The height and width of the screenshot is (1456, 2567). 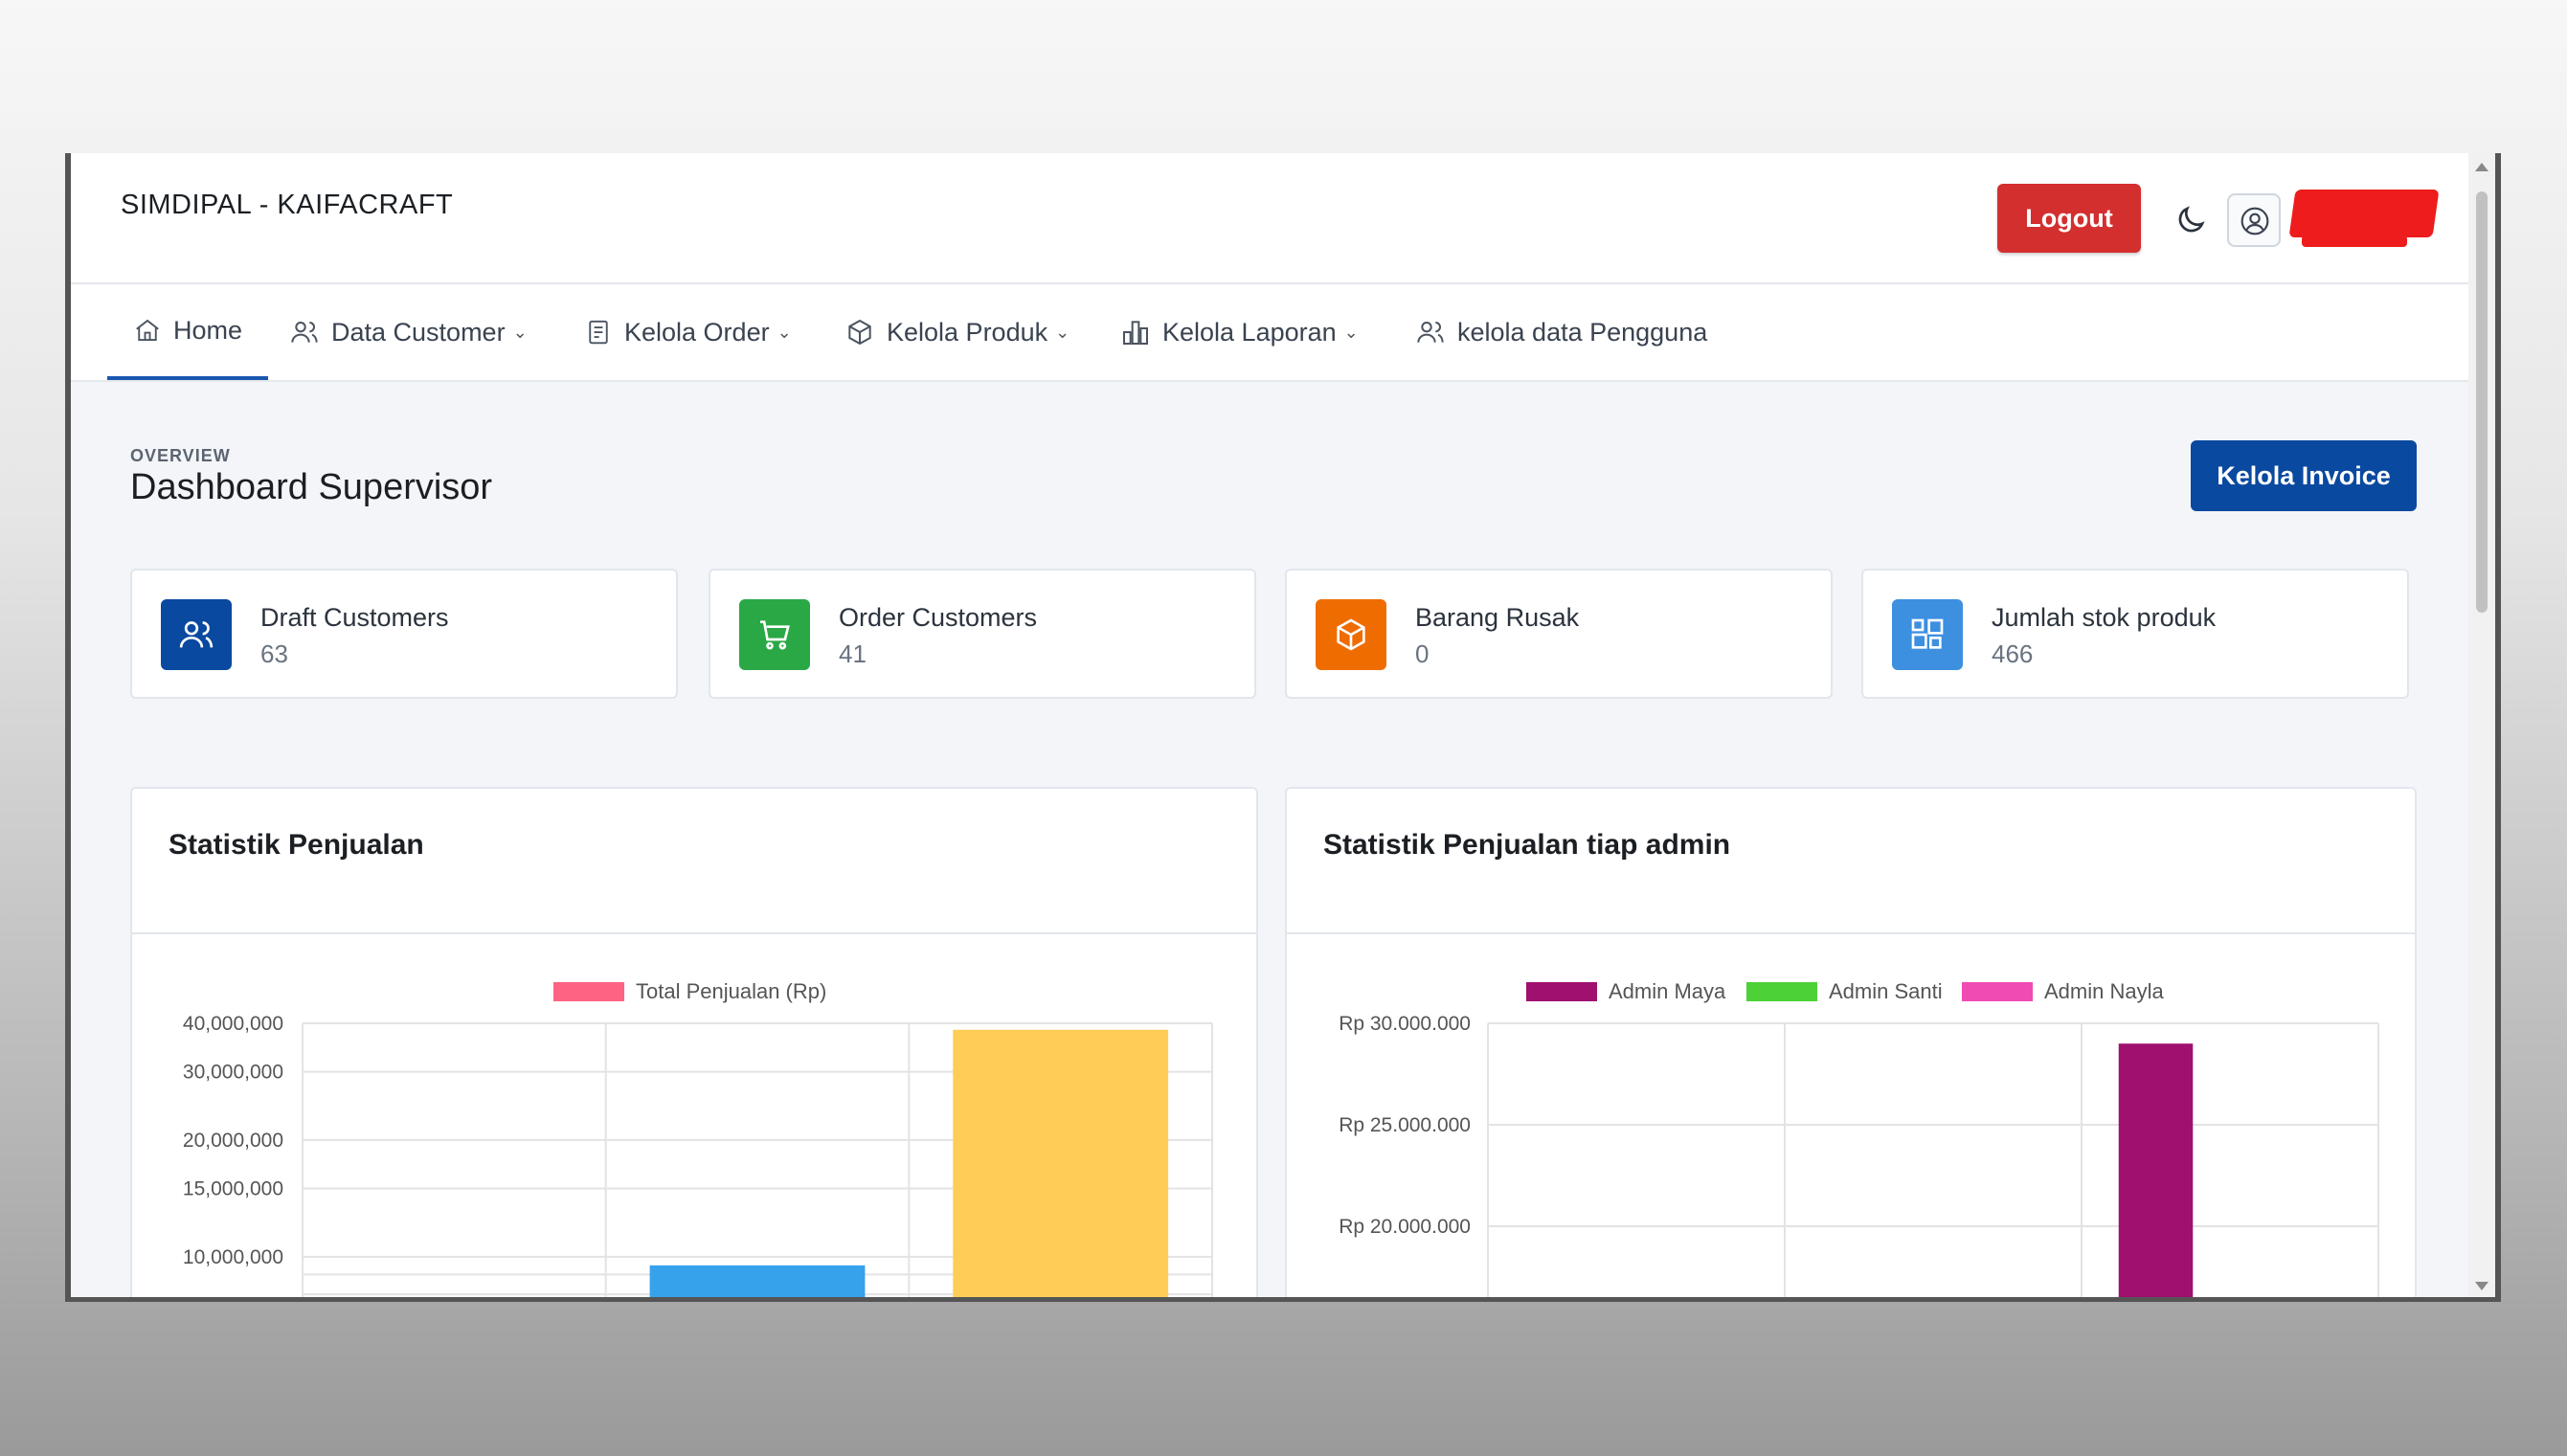 I want to click on nav-kelola-order-label: Kelola Order, so click(x=697, y=332).